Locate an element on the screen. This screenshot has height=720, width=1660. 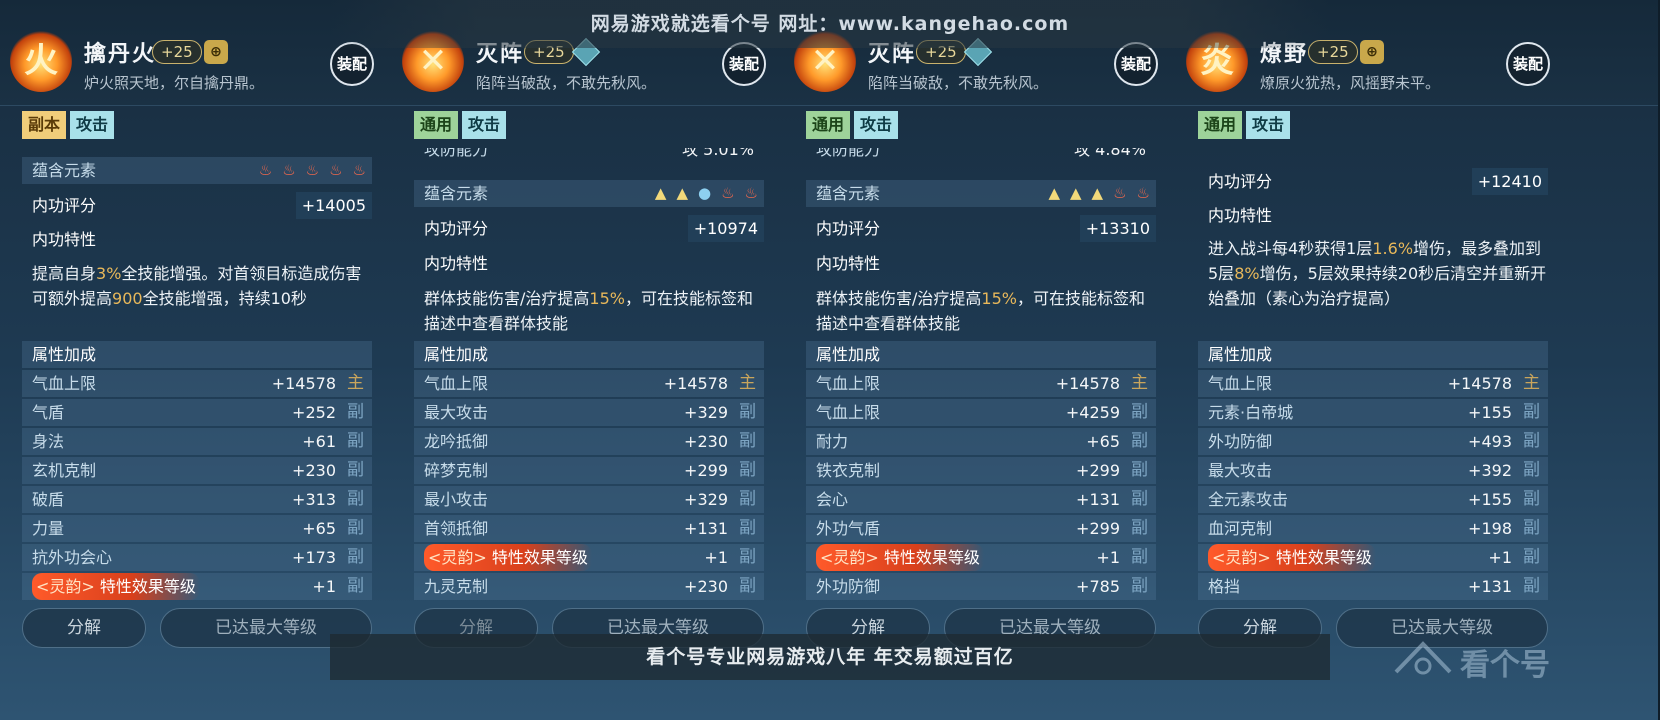
attr-row: 破盾 +313 副 is located at coordinates (197, 499).